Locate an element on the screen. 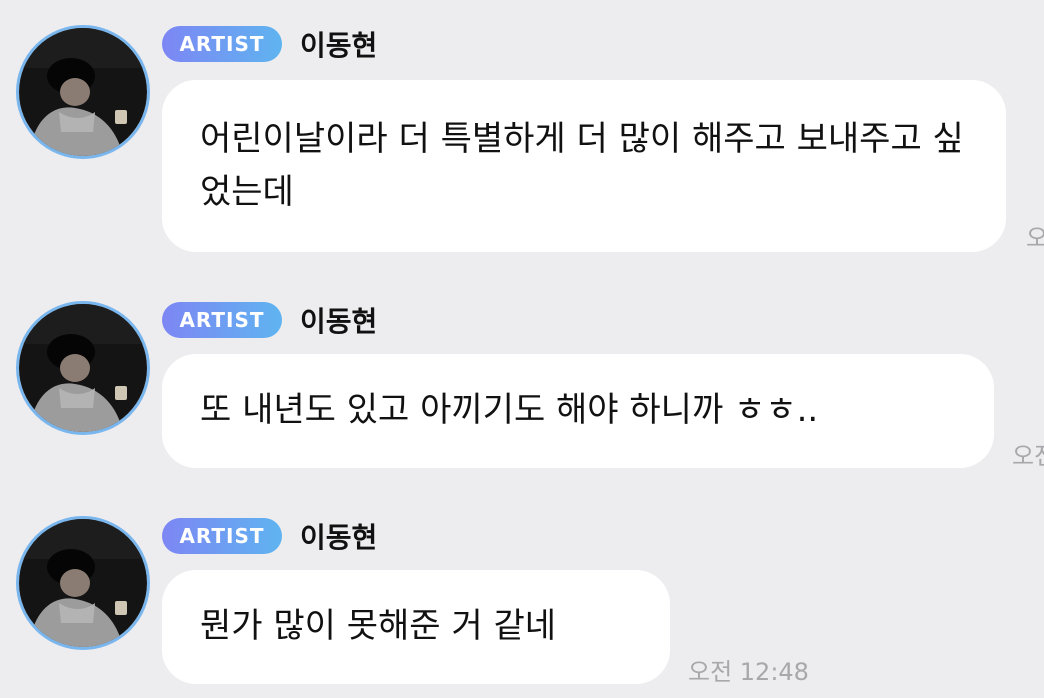 Image resolution: width=1044 pixels, height=698 pixels. message-bubble: 또 내년도 있고 아끼기도 해야 하니까 ㅎㅎ.. is located at coordinates (578, 411).